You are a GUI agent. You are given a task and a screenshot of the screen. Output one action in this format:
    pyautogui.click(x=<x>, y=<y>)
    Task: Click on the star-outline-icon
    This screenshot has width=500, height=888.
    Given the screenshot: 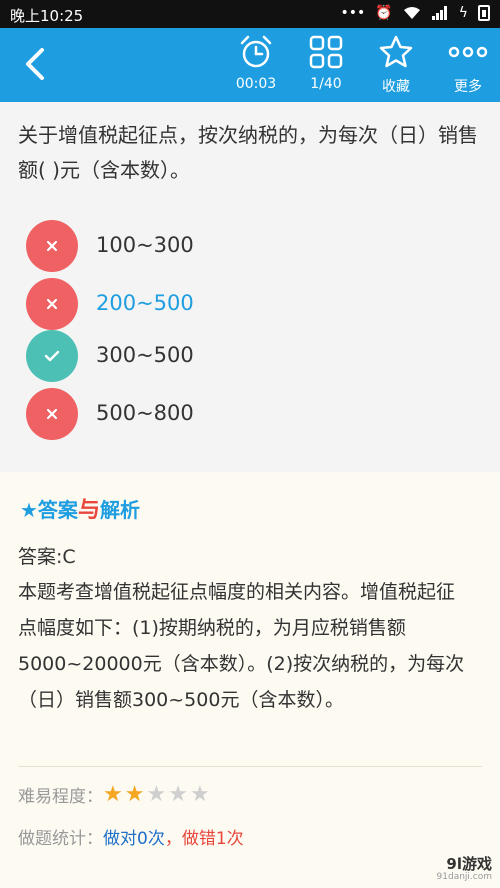 What is the action you would take?
    pyautogui.click(x=396, y=51)
    